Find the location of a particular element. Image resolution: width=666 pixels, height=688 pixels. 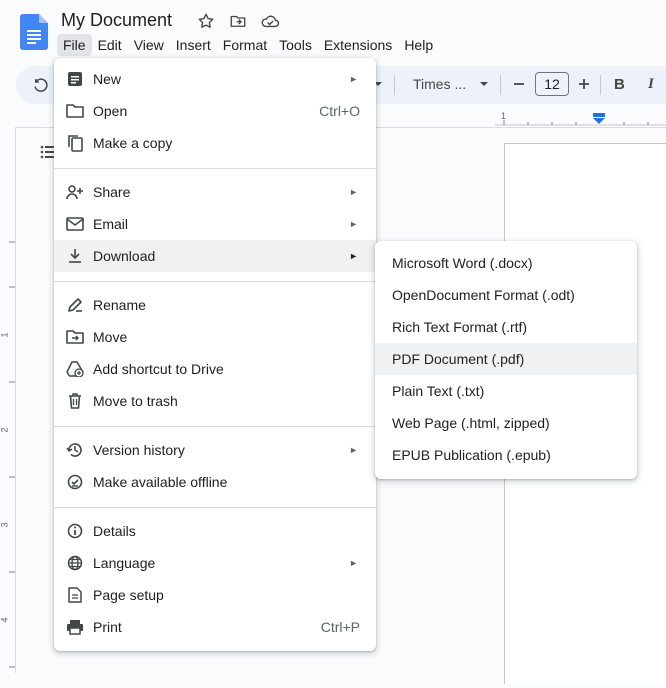

menu-item-version-history: Version history ► is located at coordinates (215, 450).